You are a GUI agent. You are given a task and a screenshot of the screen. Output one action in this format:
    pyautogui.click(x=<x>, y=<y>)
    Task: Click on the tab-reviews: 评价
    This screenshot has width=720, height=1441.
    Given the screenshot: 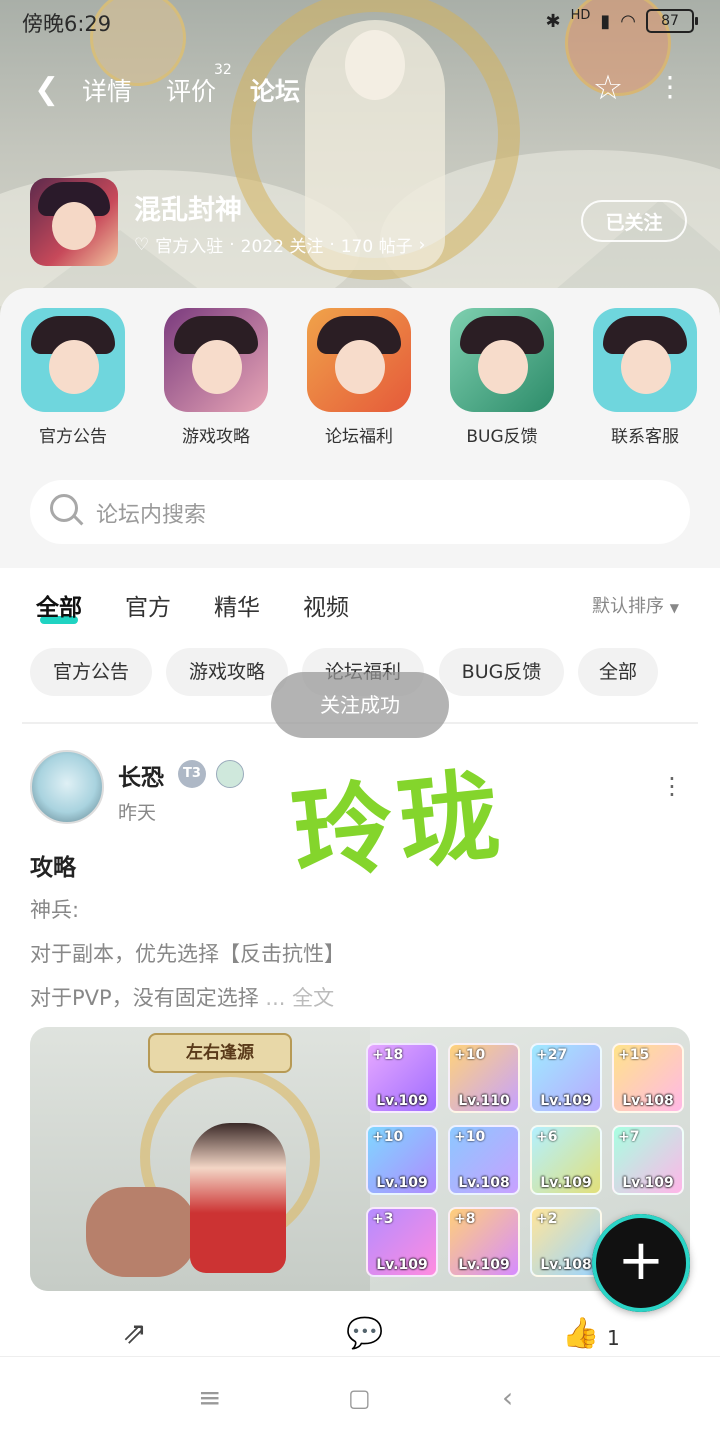 What is the action you would take?
    pyautogui.click(x=191, y=90)
    